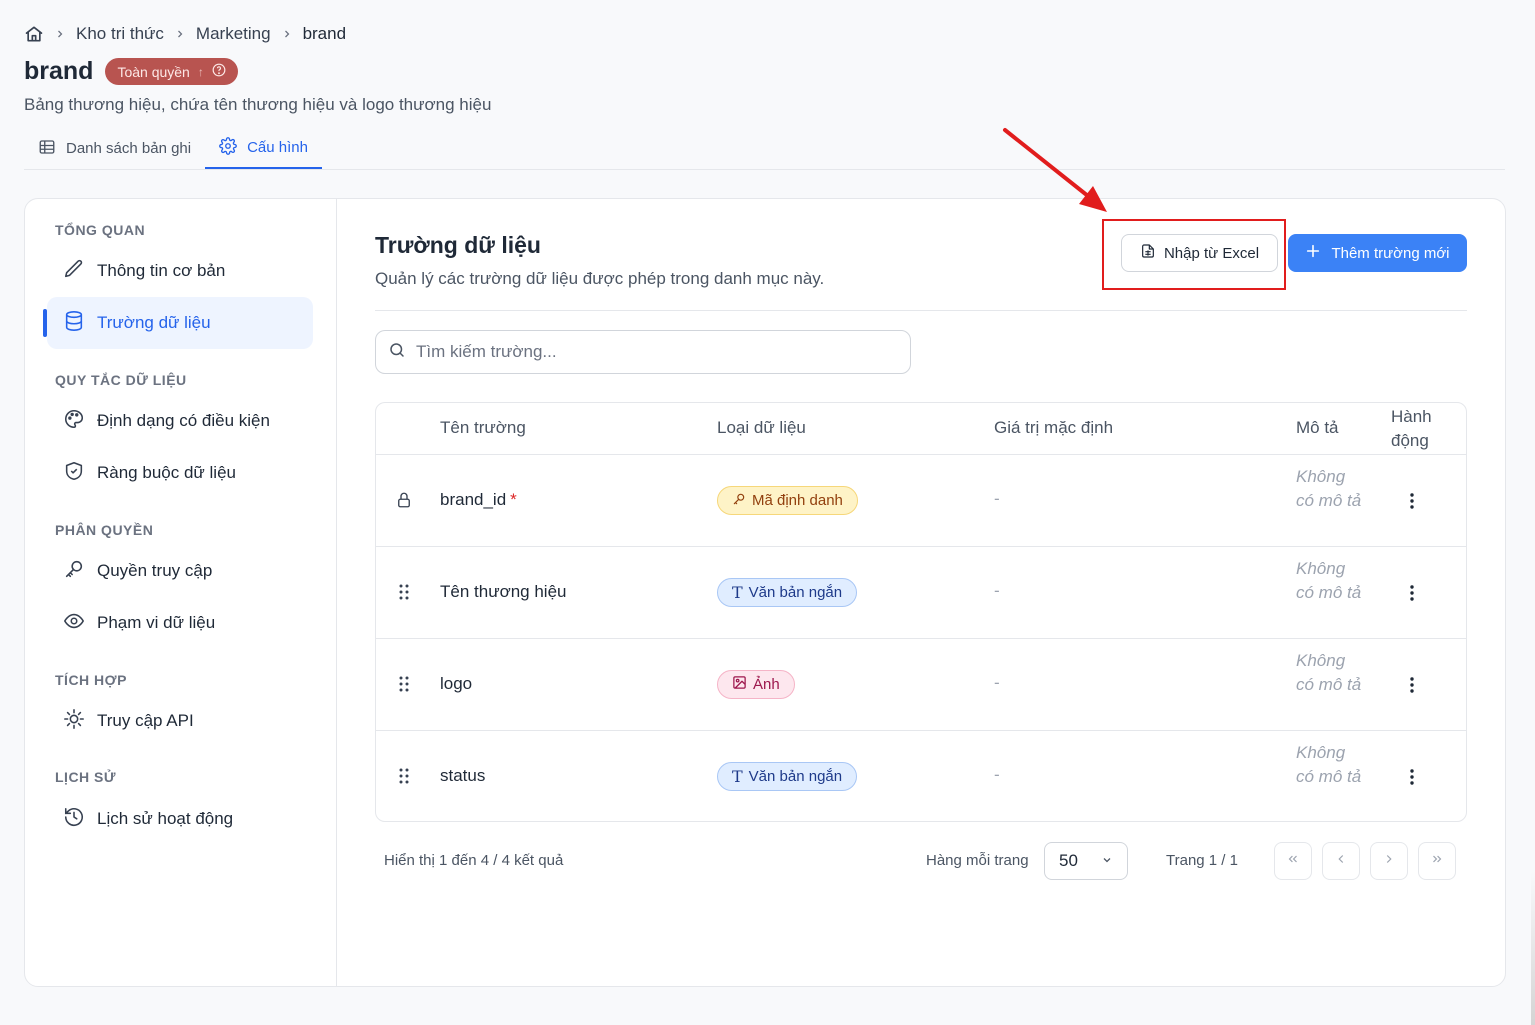 The width and height of the screenshot is (1535, 1025). I want to click on gear-icon, so click(228, 147).